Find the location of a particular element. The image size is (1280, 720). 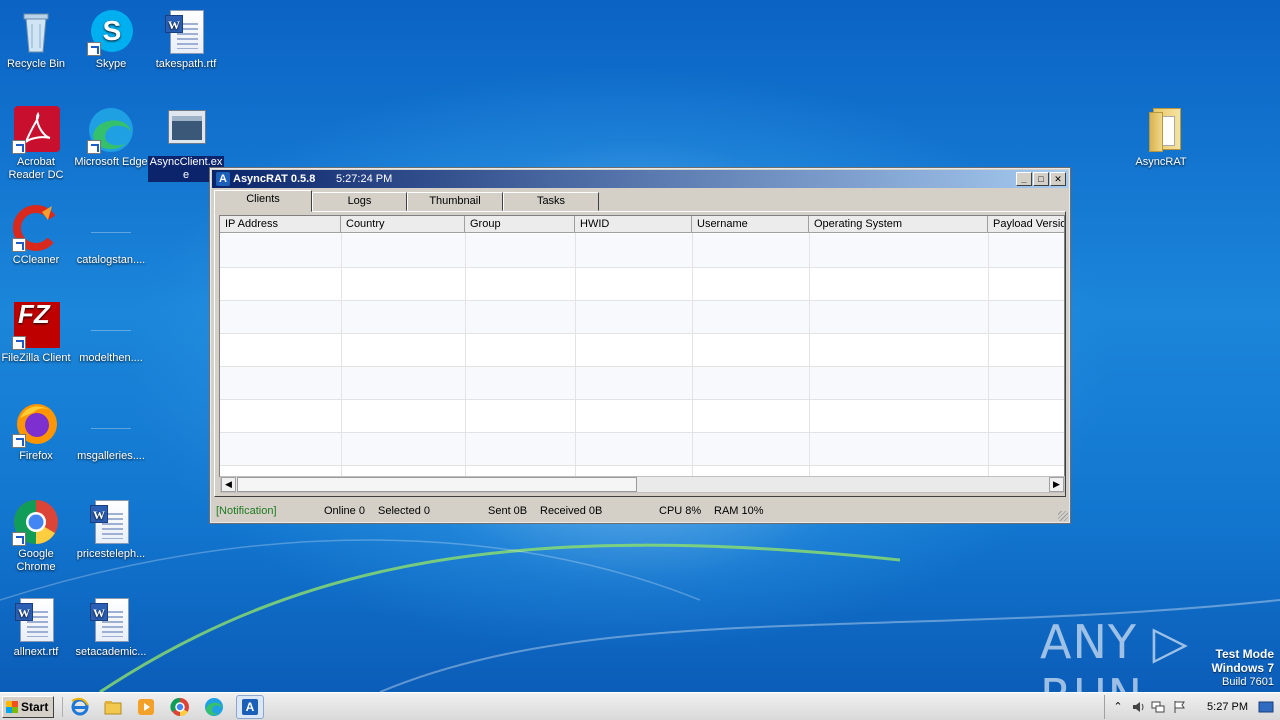

desktop-icon-recycle-bin: Recycle Bin is located at coordinates (37, 39).